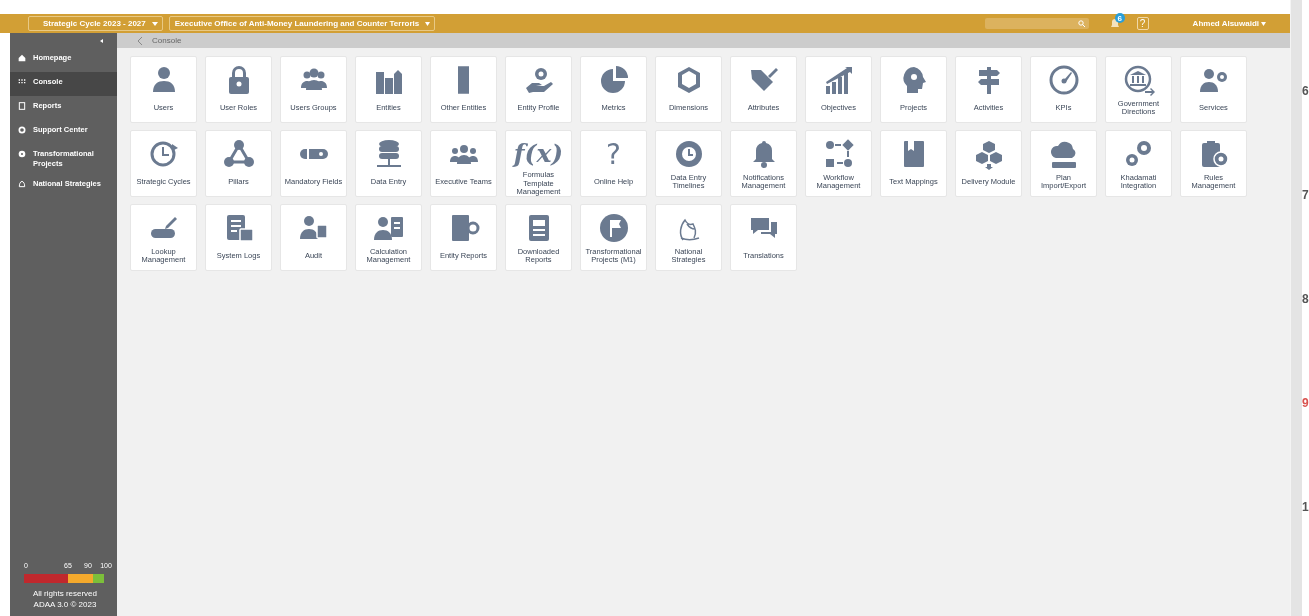 The height and width of the screenshot is (616, 1309). What do you see at coordinates (1081, 23) in the screenshot?
I see `search-icon` at bounding box center [1081, 23].